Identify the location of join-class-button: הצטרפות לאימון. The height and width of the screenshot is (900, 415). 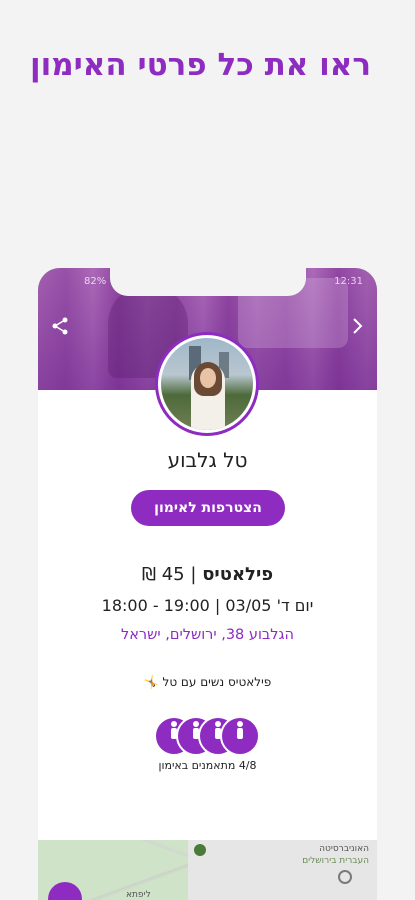
(208, 508).